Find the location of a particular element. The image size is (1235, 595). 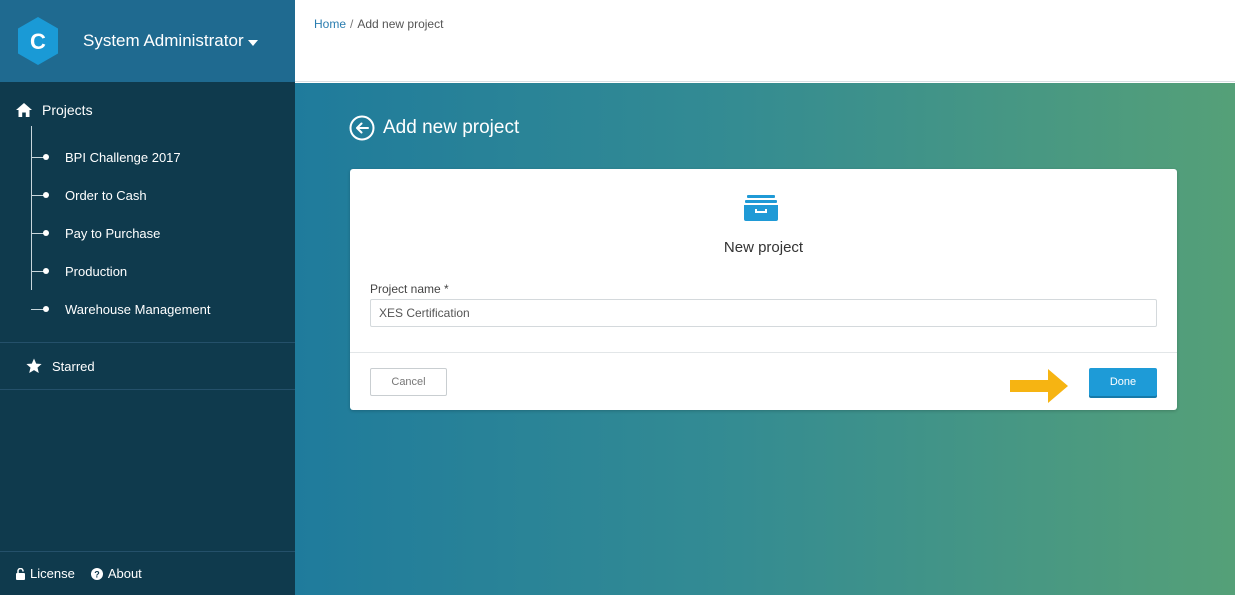

home-icon is located at coordinates (24, 110).